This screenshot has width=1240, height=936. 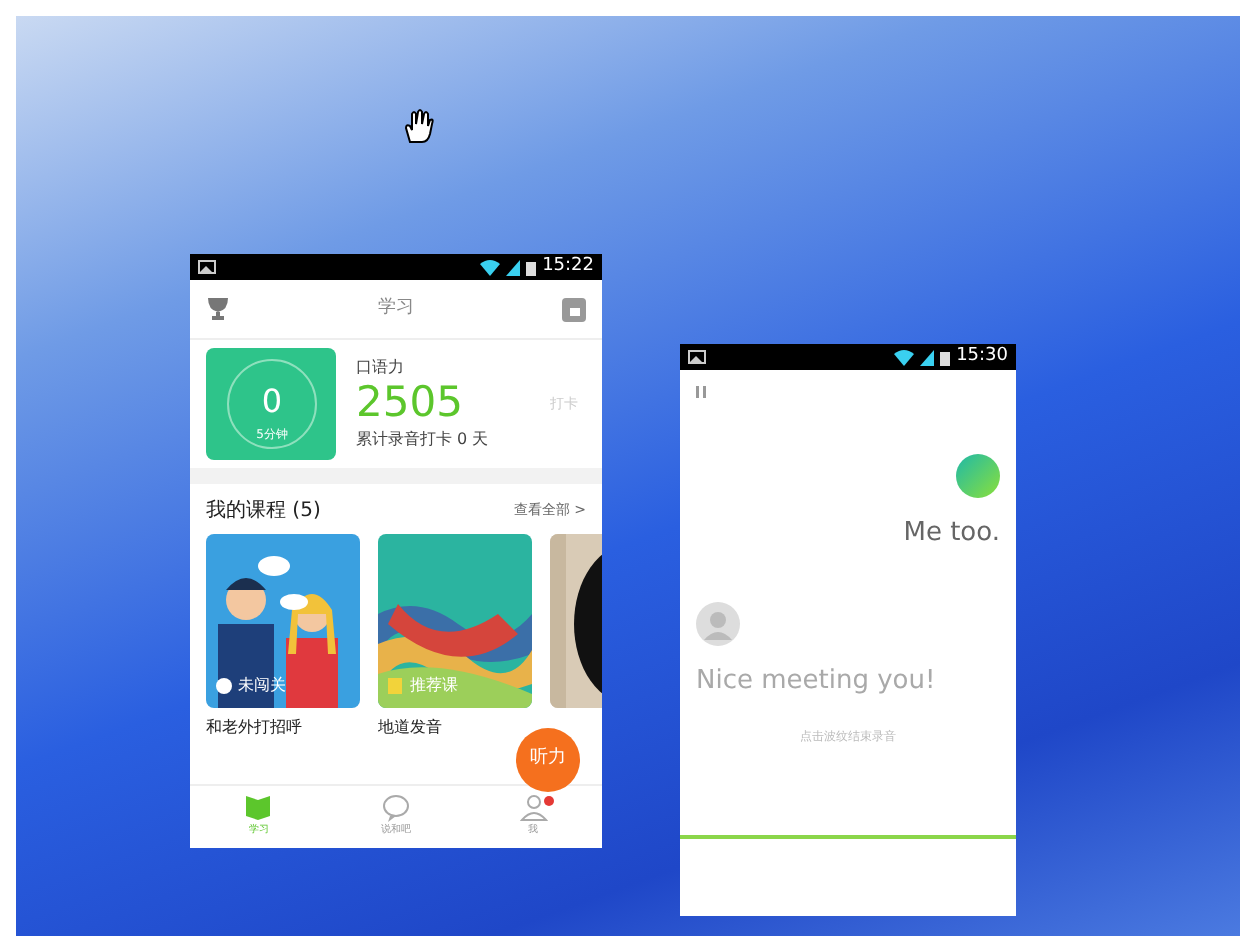 What do you see at coordinates (381, 368) in the screenshot?
I see `score-label: 口语力` at bounding box center [381, 368].